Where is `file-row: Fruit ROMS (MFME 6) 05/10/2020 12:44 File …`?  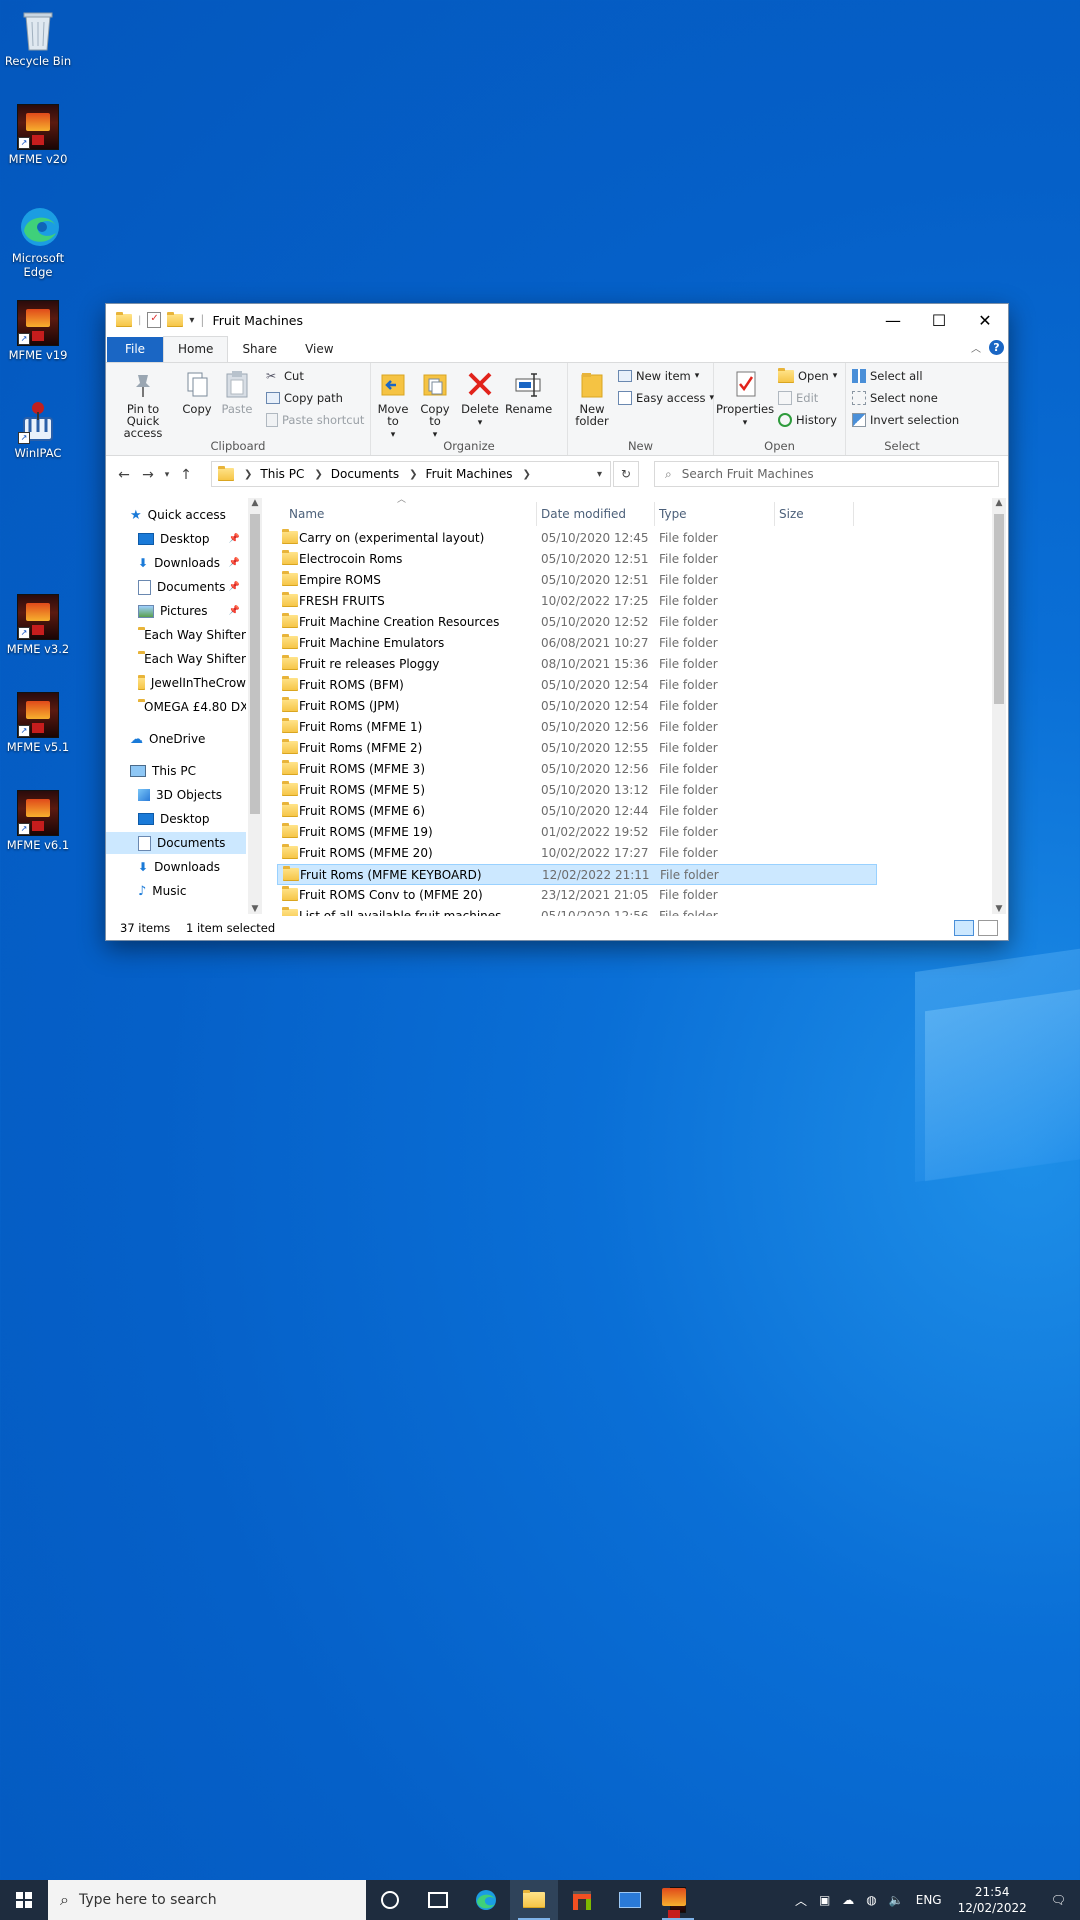 file-row: Fruit ROMS (MFME 6) 05/10/2020 12:44 File … is located at coordinates (577, 811).